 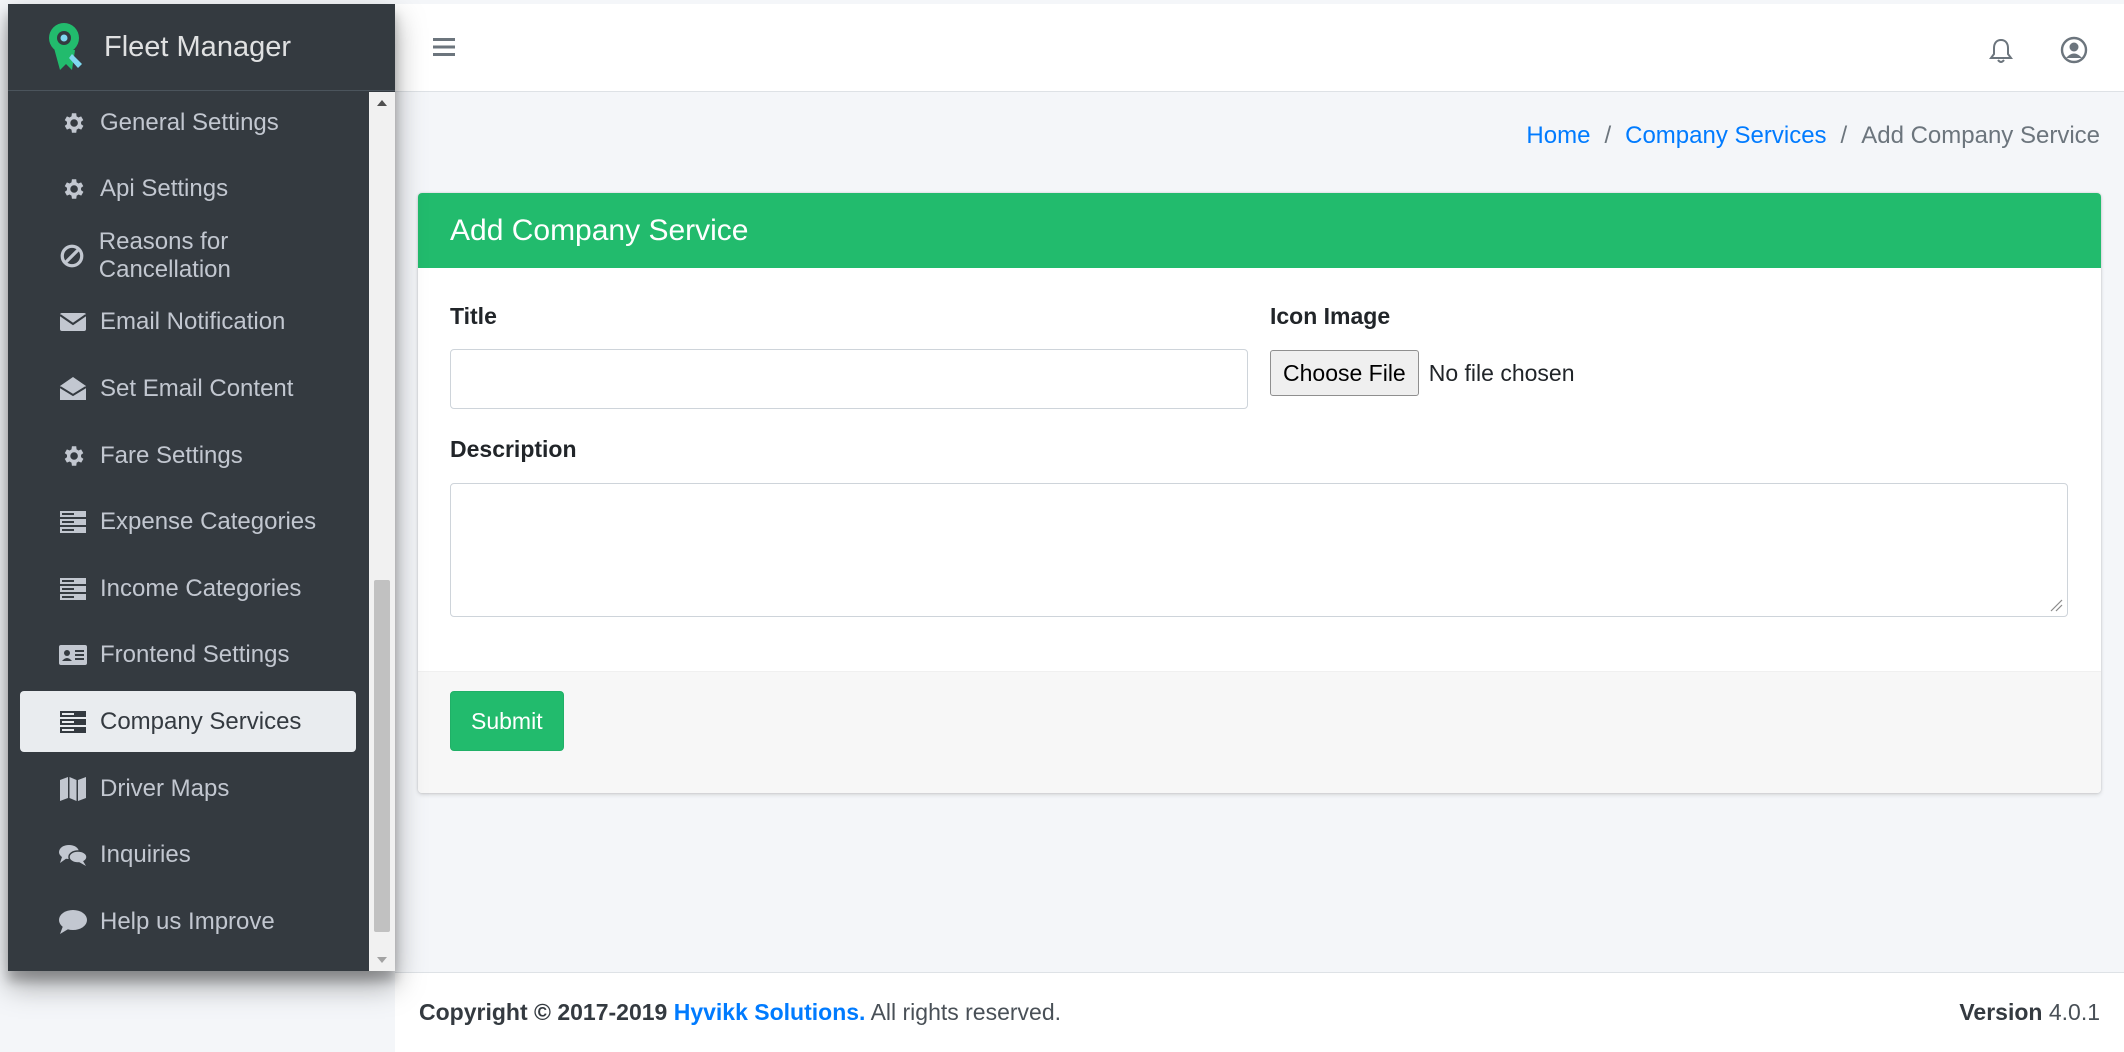 What do you see at coordinates (73, 389) in the screenshot?
I see `envelope-open-icon` at bounding box center [73, 389].